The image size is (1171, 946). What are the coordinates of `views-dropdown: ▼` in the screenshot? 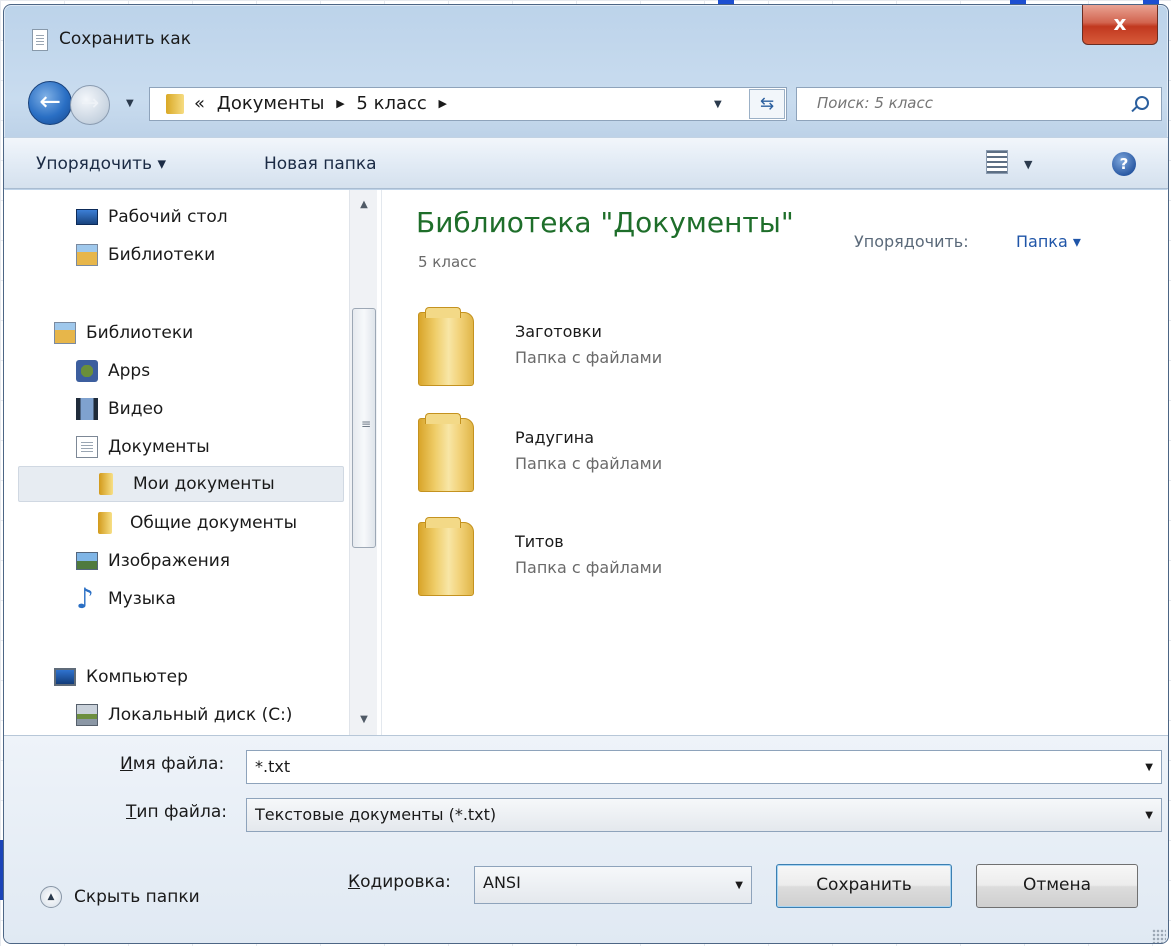 It's located at (1028, 164).